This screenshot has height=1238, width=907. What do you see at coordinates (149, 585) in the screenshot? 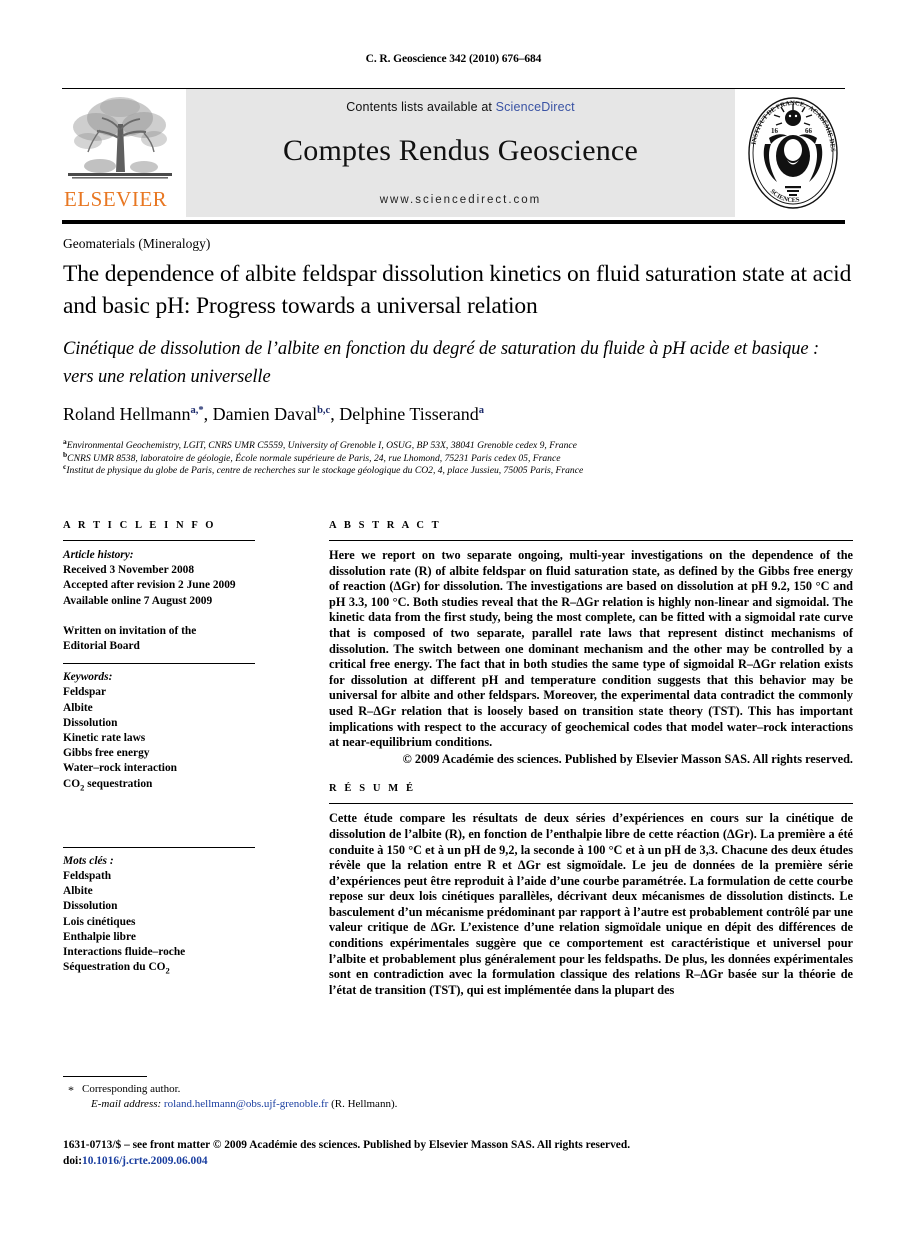
I see `history-item: Accepted after revision 2 June 2009` at bounding box center [149, 585].